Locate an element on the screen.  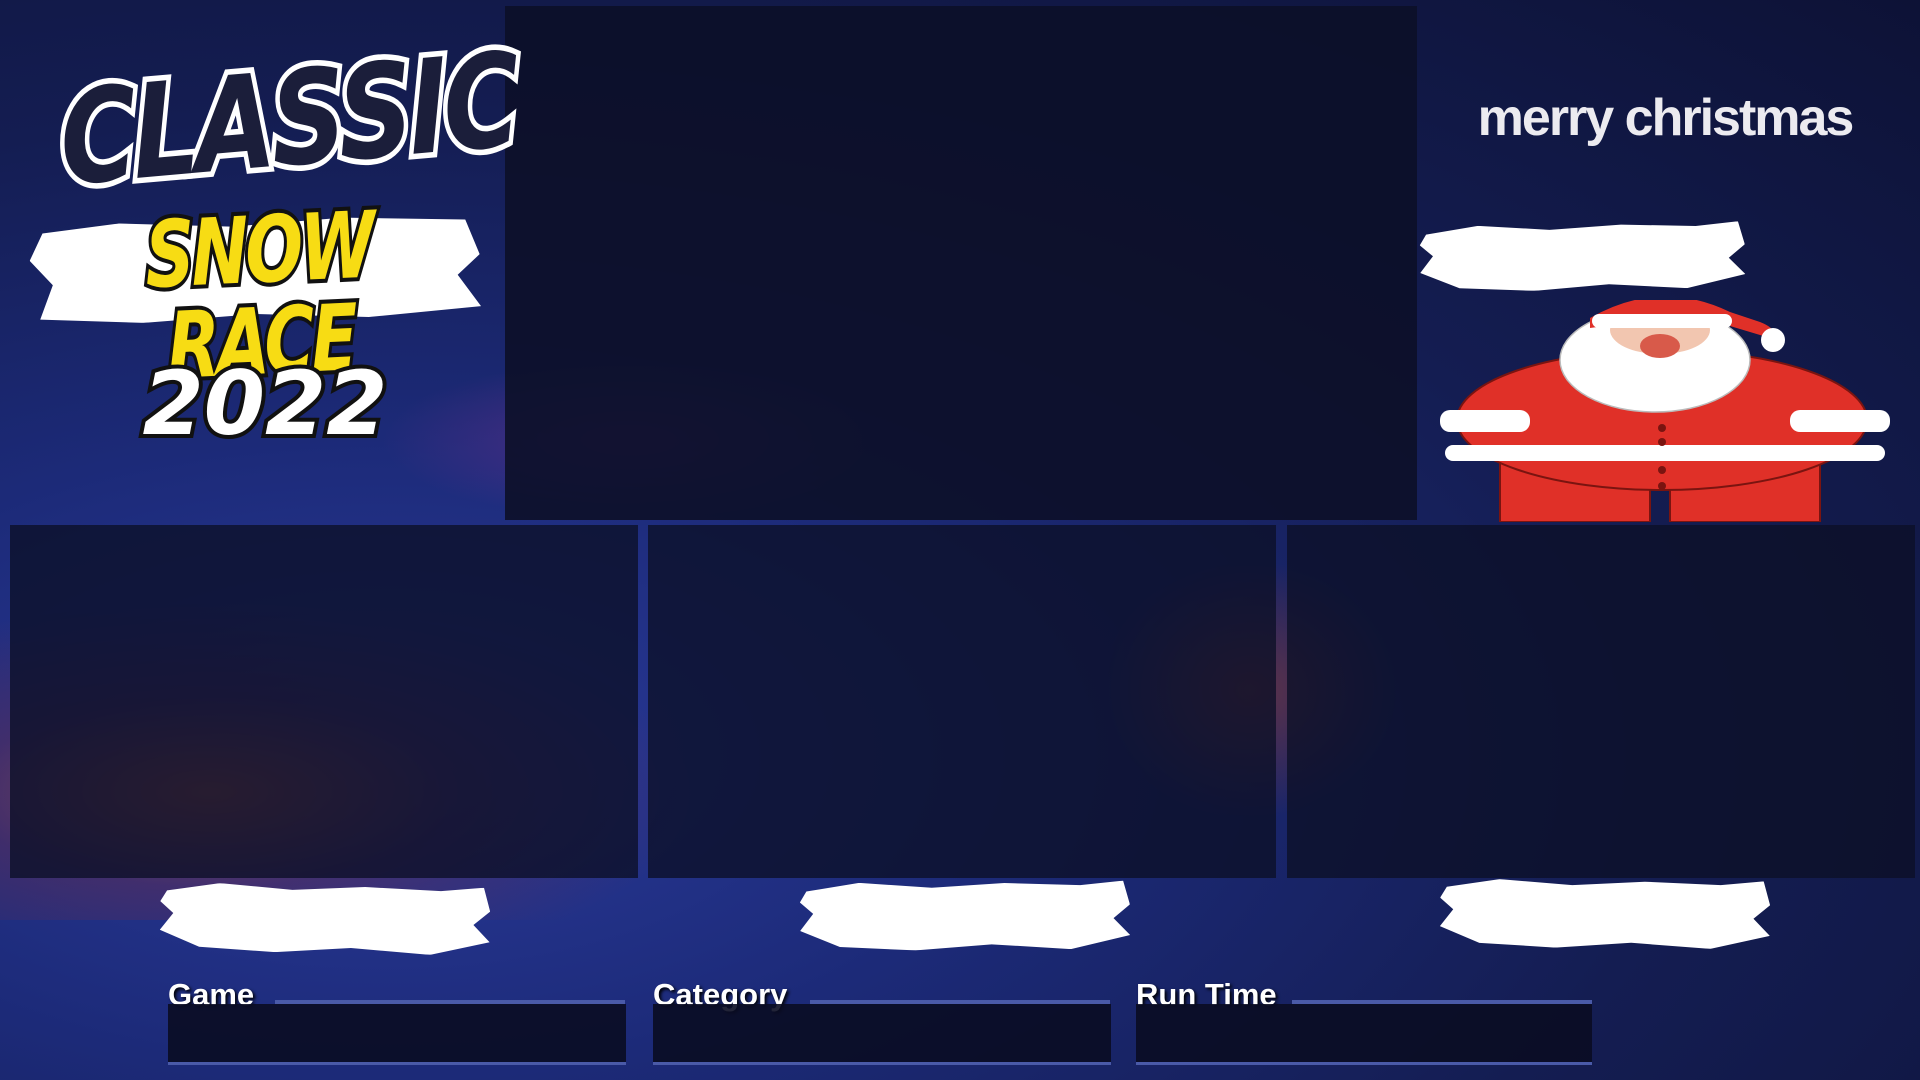
greeting-text: merry christmas is located at coordinates (1666, 118).